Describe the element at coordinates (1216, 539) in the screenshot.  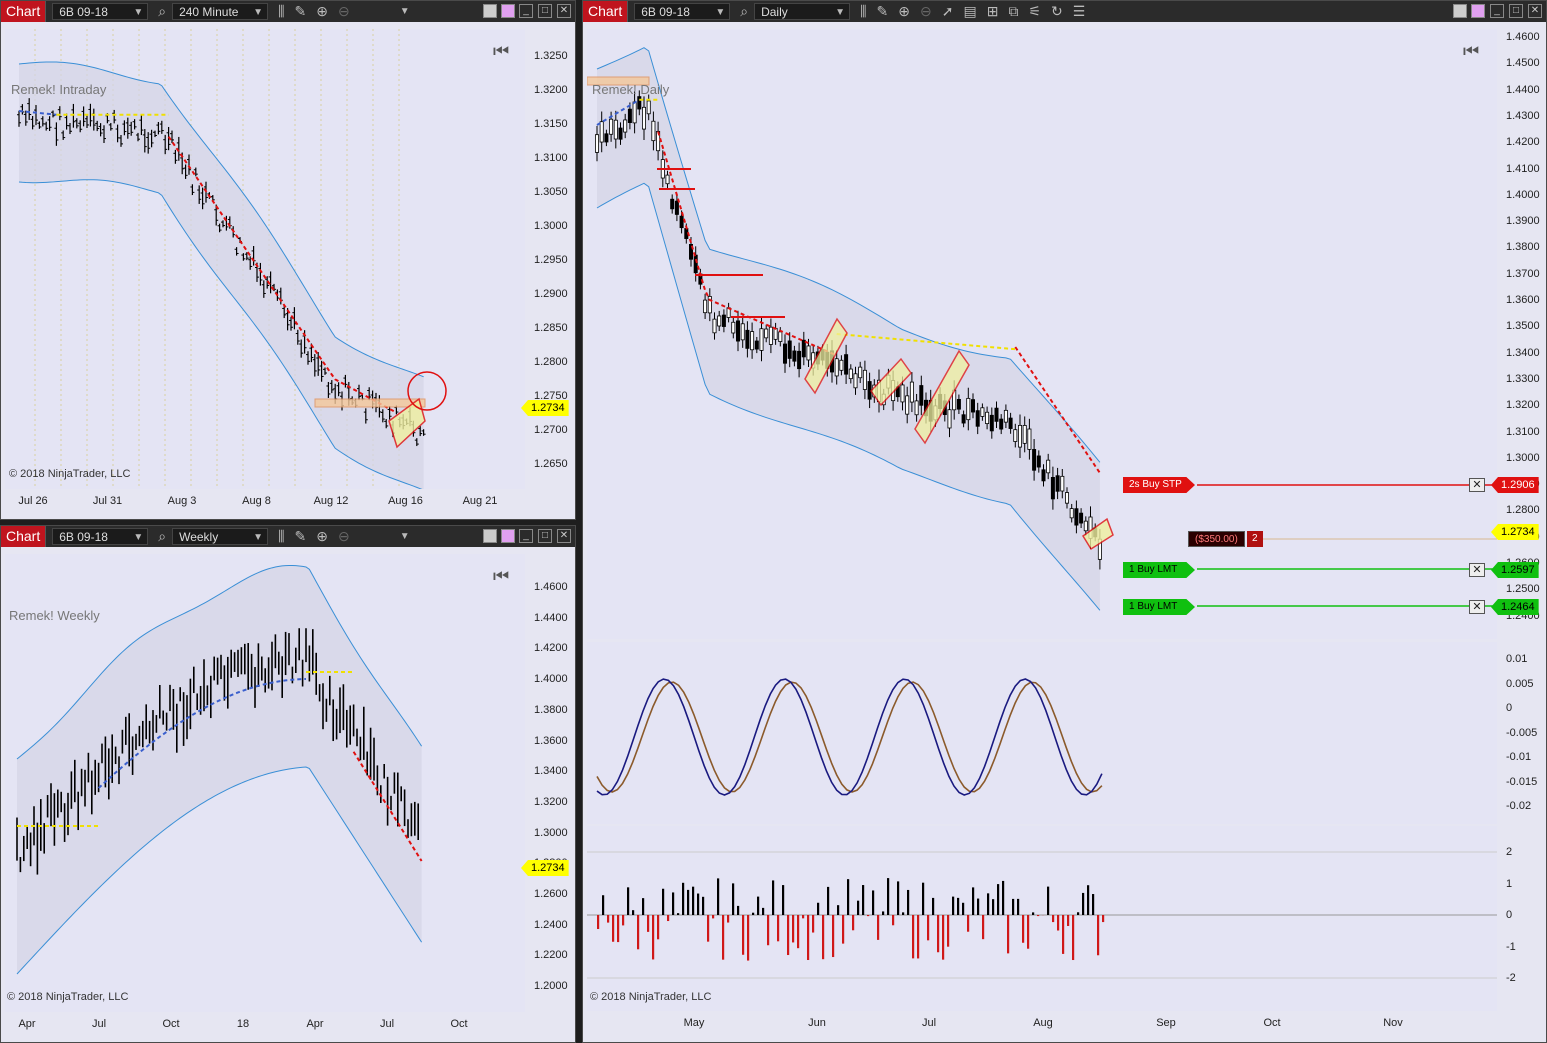
I see `position-pnl: ($350.00)` at that location.